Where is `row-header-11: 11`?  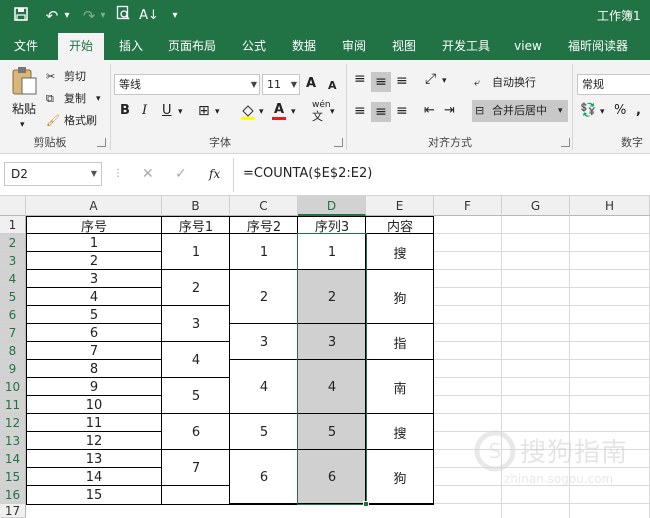 row-header-11: 11 is located at coordinates (13, 405).